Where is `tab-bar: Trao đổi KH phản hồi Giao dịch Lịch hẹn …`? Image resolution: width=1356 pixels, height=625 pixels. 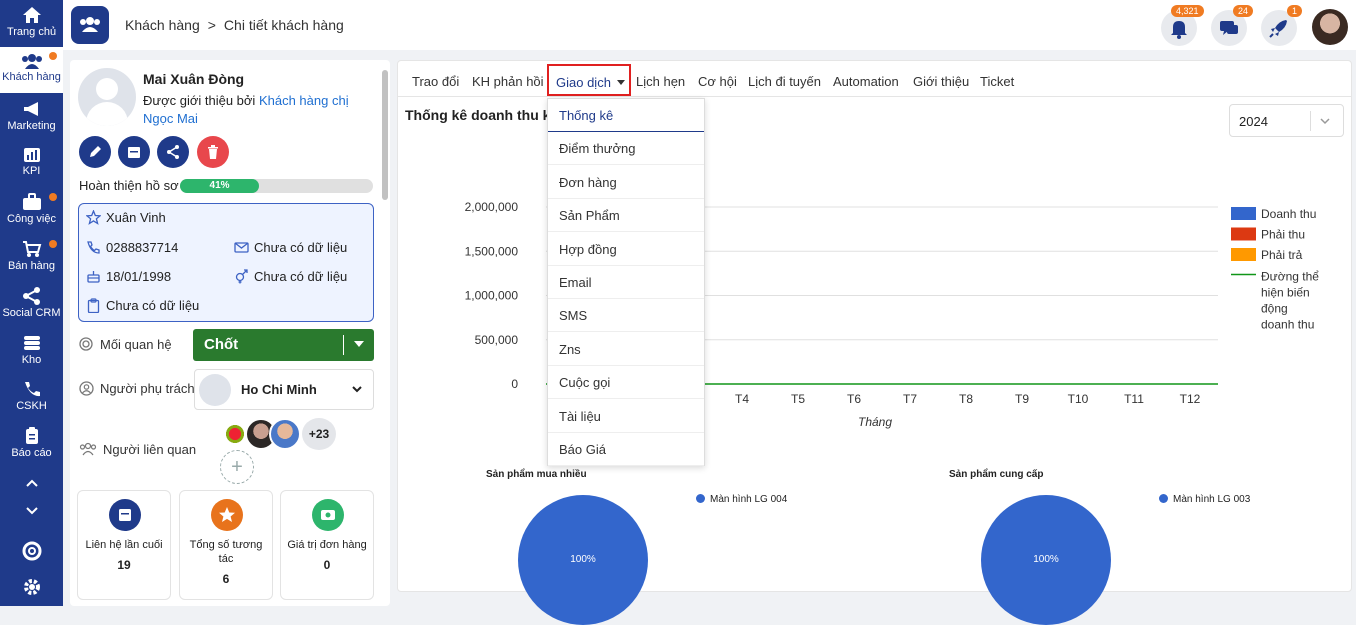
tab-bar: Trao đổi KH phản hồi Giao dịch Lịch hẹn … is located at coordinates (874, 79).